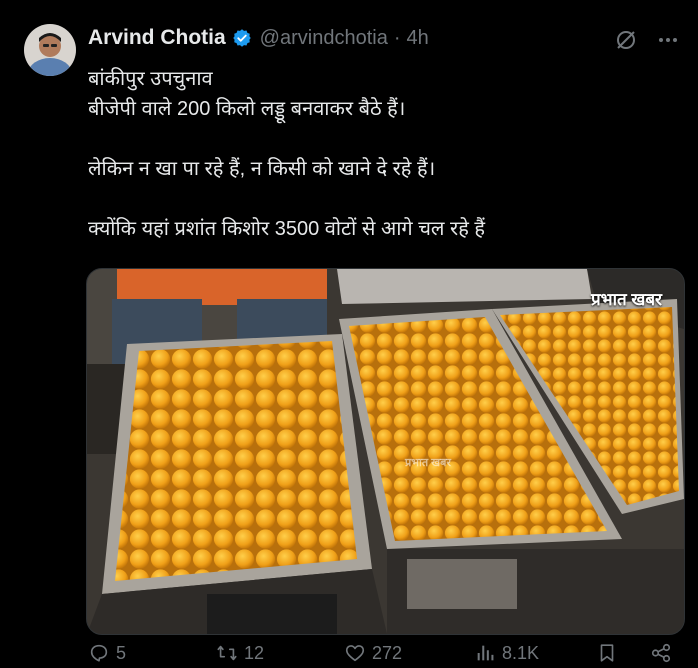 Image resolution: width=698 pixels, height=668 pixels. Describe the element at coordinates (240, 653) in the screenshot. I see `retweet-button: 12` at that location.